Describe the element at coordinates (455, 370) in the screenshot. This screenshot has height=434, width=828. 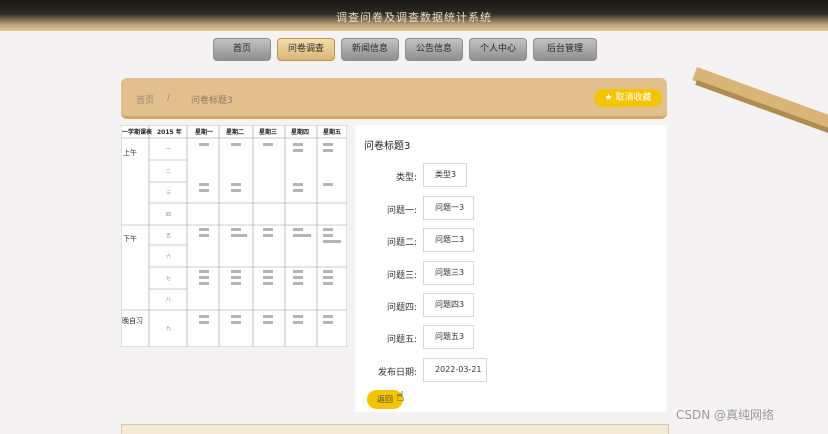
I see `publish-date-value: 2022-03-21` at that location.